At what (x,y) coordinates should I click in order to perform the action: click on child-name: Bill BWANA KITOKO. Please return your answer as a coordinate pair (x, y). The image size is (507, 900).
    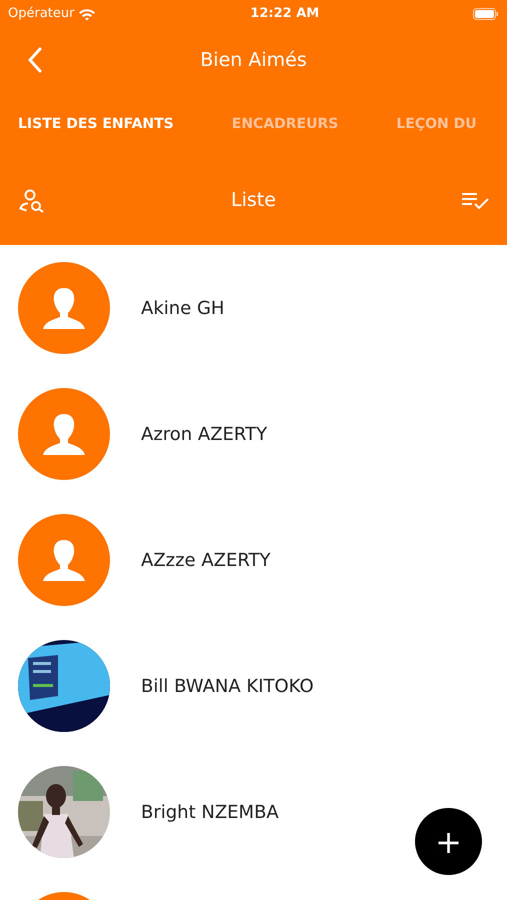
    Looking at the image, I should click on (227, 686).